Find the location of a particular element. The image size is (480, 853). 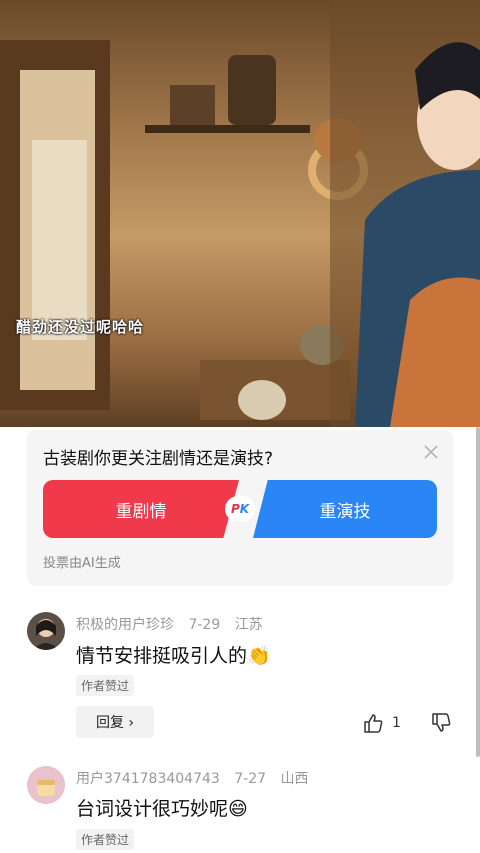

comment-location: 江苏 is located at coordinates (248, 625).